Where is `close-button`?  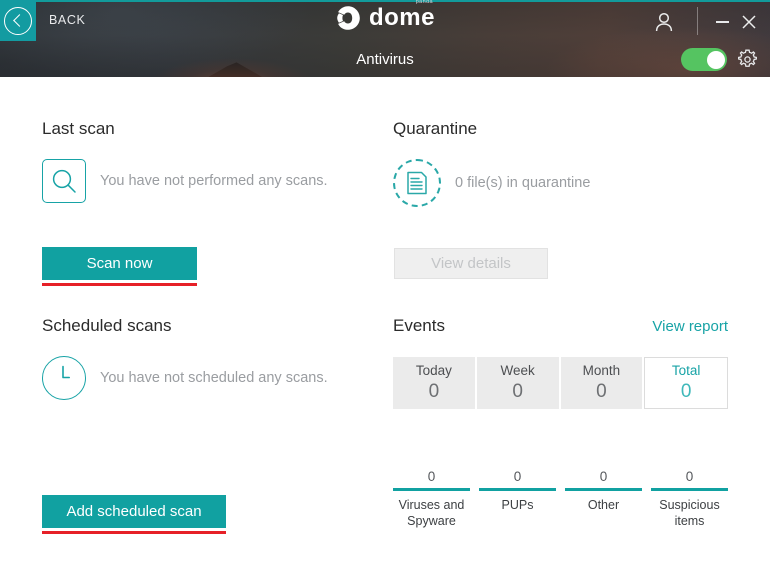 close-button is located at coordinates (749, 22).